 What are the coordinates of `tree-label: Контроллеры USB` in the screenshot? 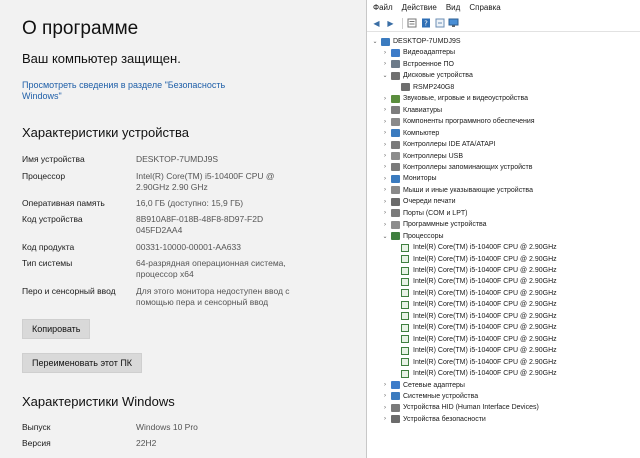 It's located at (433, 156).